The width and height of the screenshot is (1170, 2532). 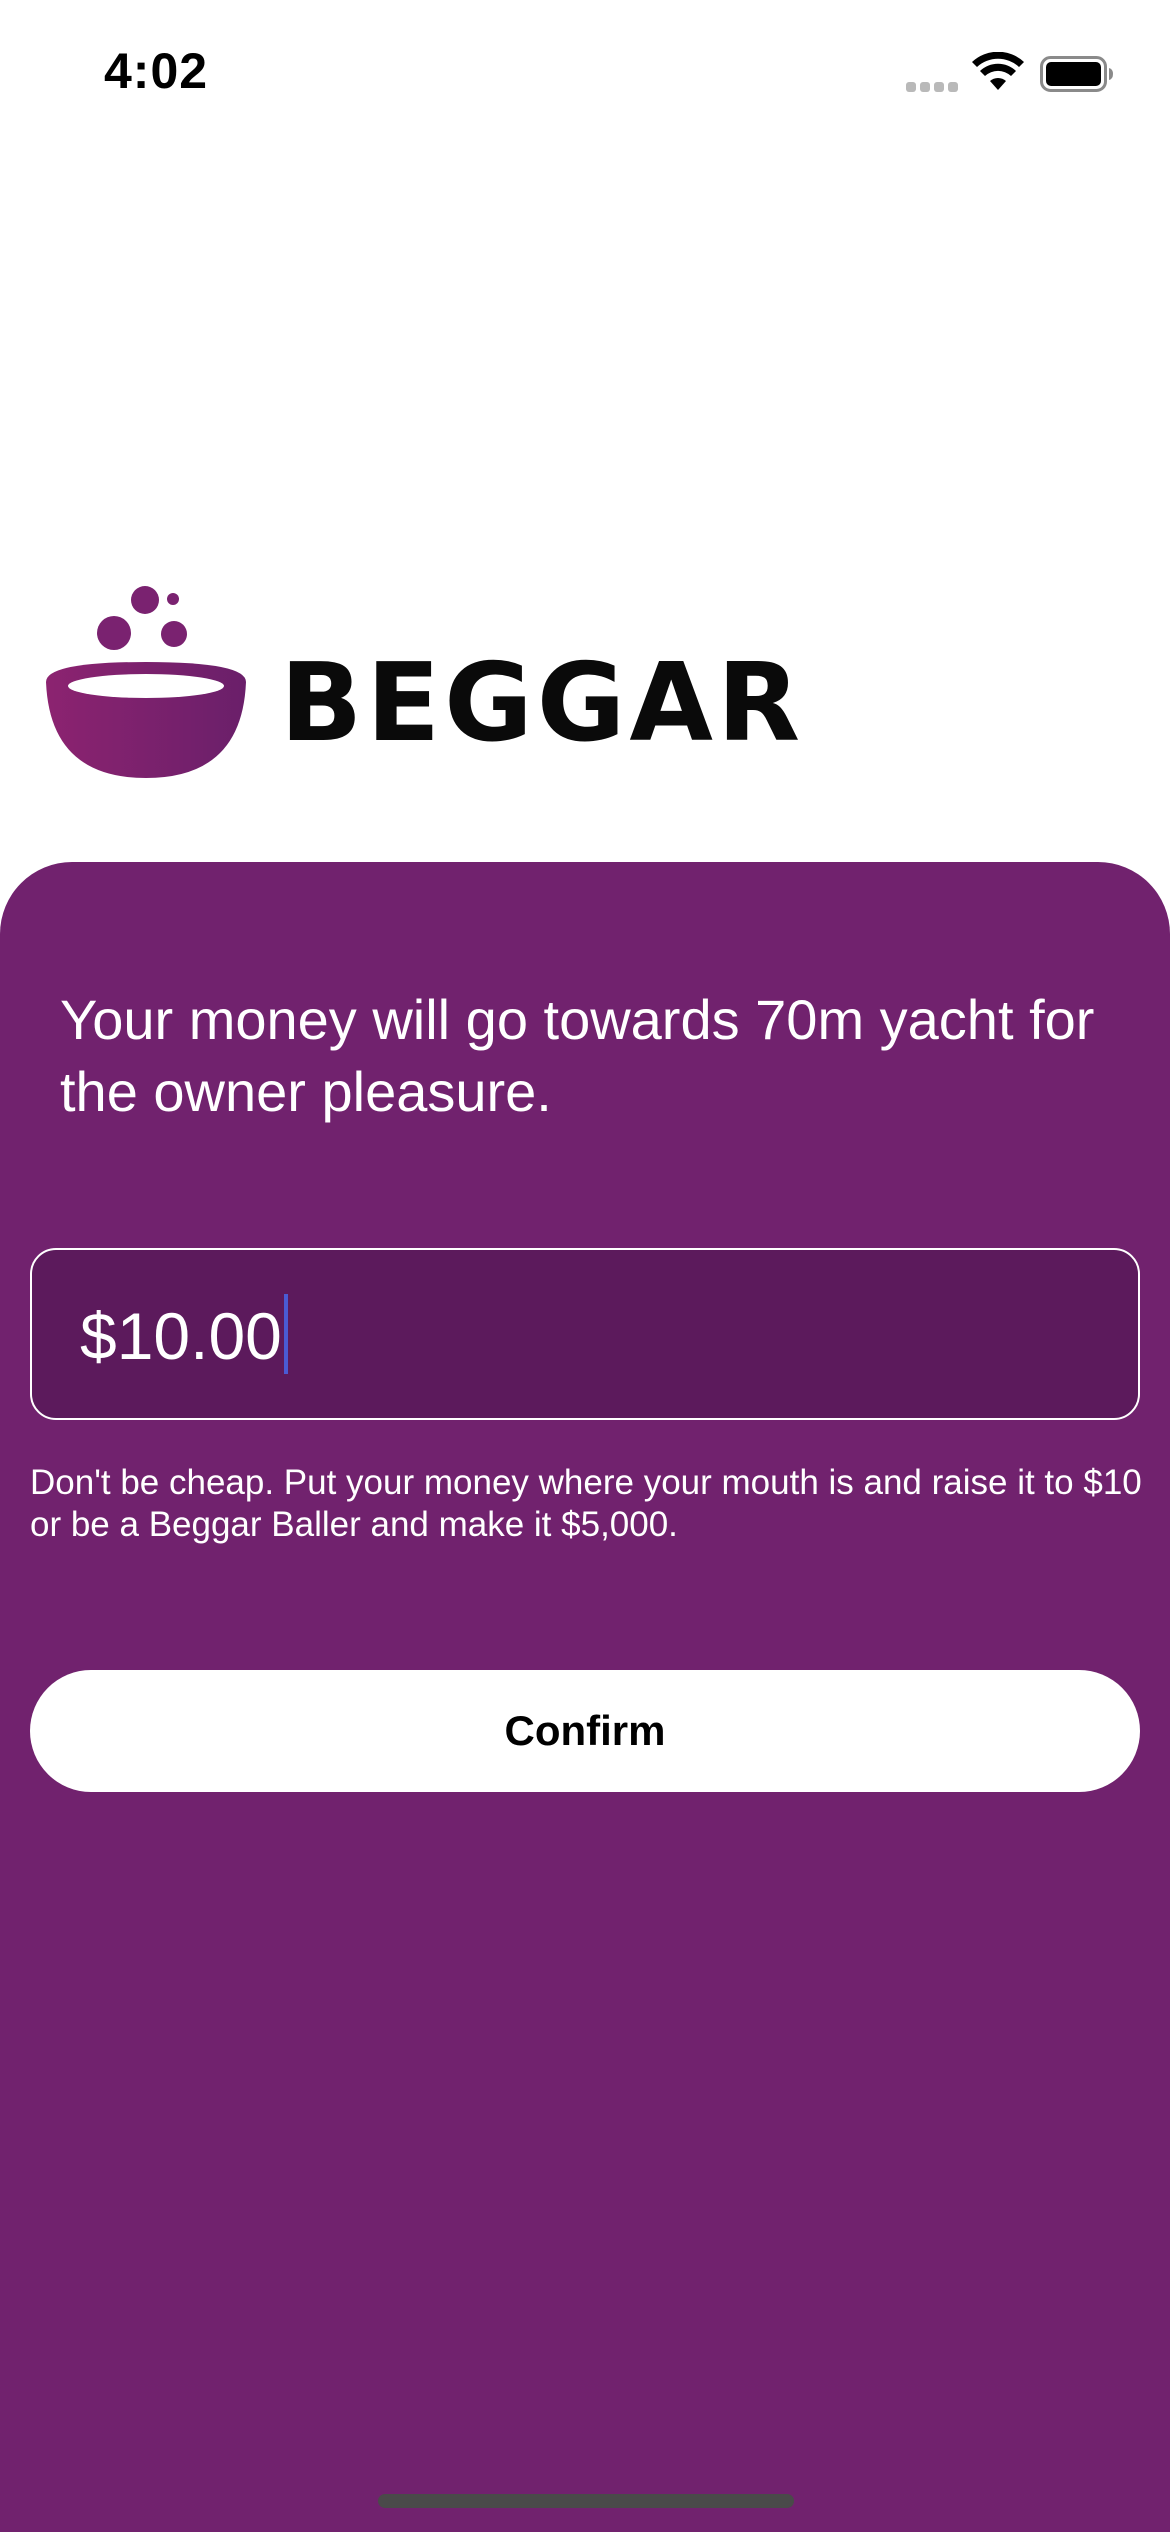 I want to click on beggar-logo: BEGGAR, so click(x=422, y=685).